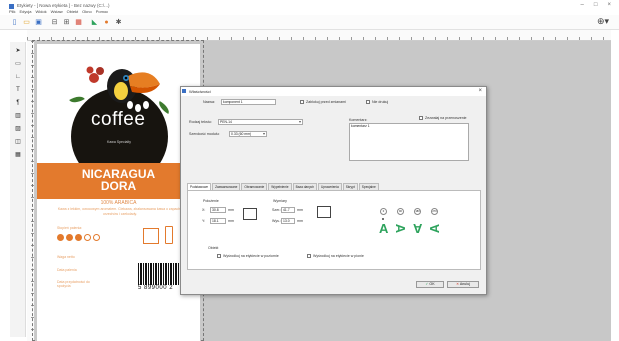 The width and height of the screenshot is (619, 341). Describe the element at coordinates (330, 186) in the screenshot. I see `tab-permissions: Uprawnienia` at that location.